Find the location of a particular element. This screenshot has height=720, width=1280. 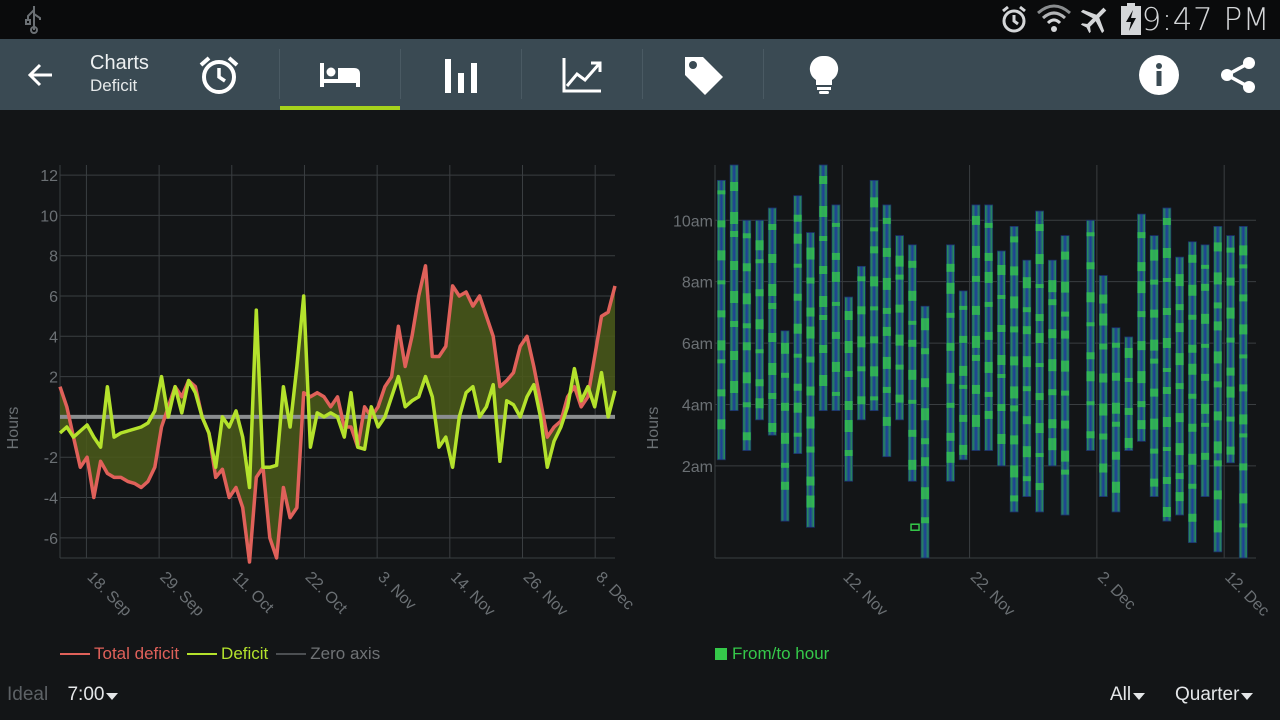

status-time: 9:47 PM is located at coordinates (1205, 20).